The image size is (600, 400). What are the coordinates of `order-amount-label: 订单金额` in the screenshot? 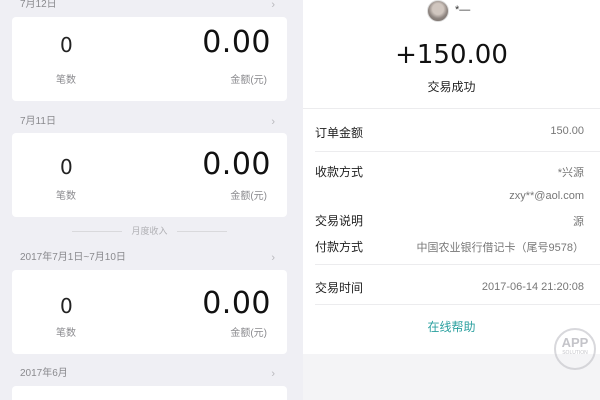 It's located at (339, 133).